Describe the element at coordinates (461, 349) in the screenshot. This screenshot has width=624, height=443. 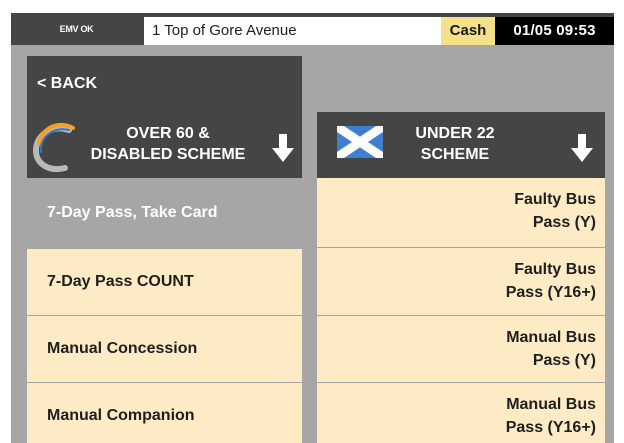
I see `option-manual-bus-pass-y: Manual Bus Pass (Y)` at that location.